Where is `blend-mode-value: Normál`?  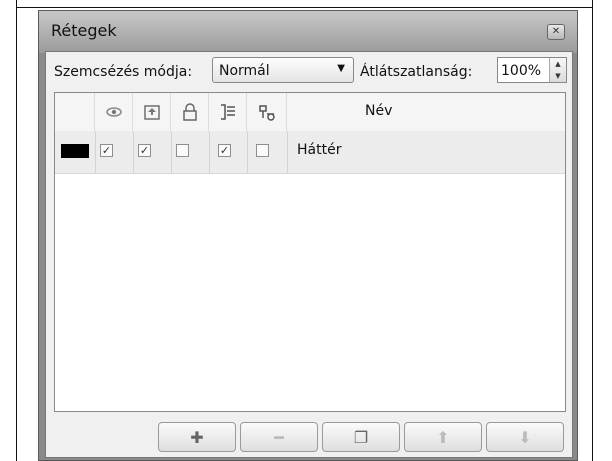 blend-mode-value: Normál is located at coordinates (244, 71).